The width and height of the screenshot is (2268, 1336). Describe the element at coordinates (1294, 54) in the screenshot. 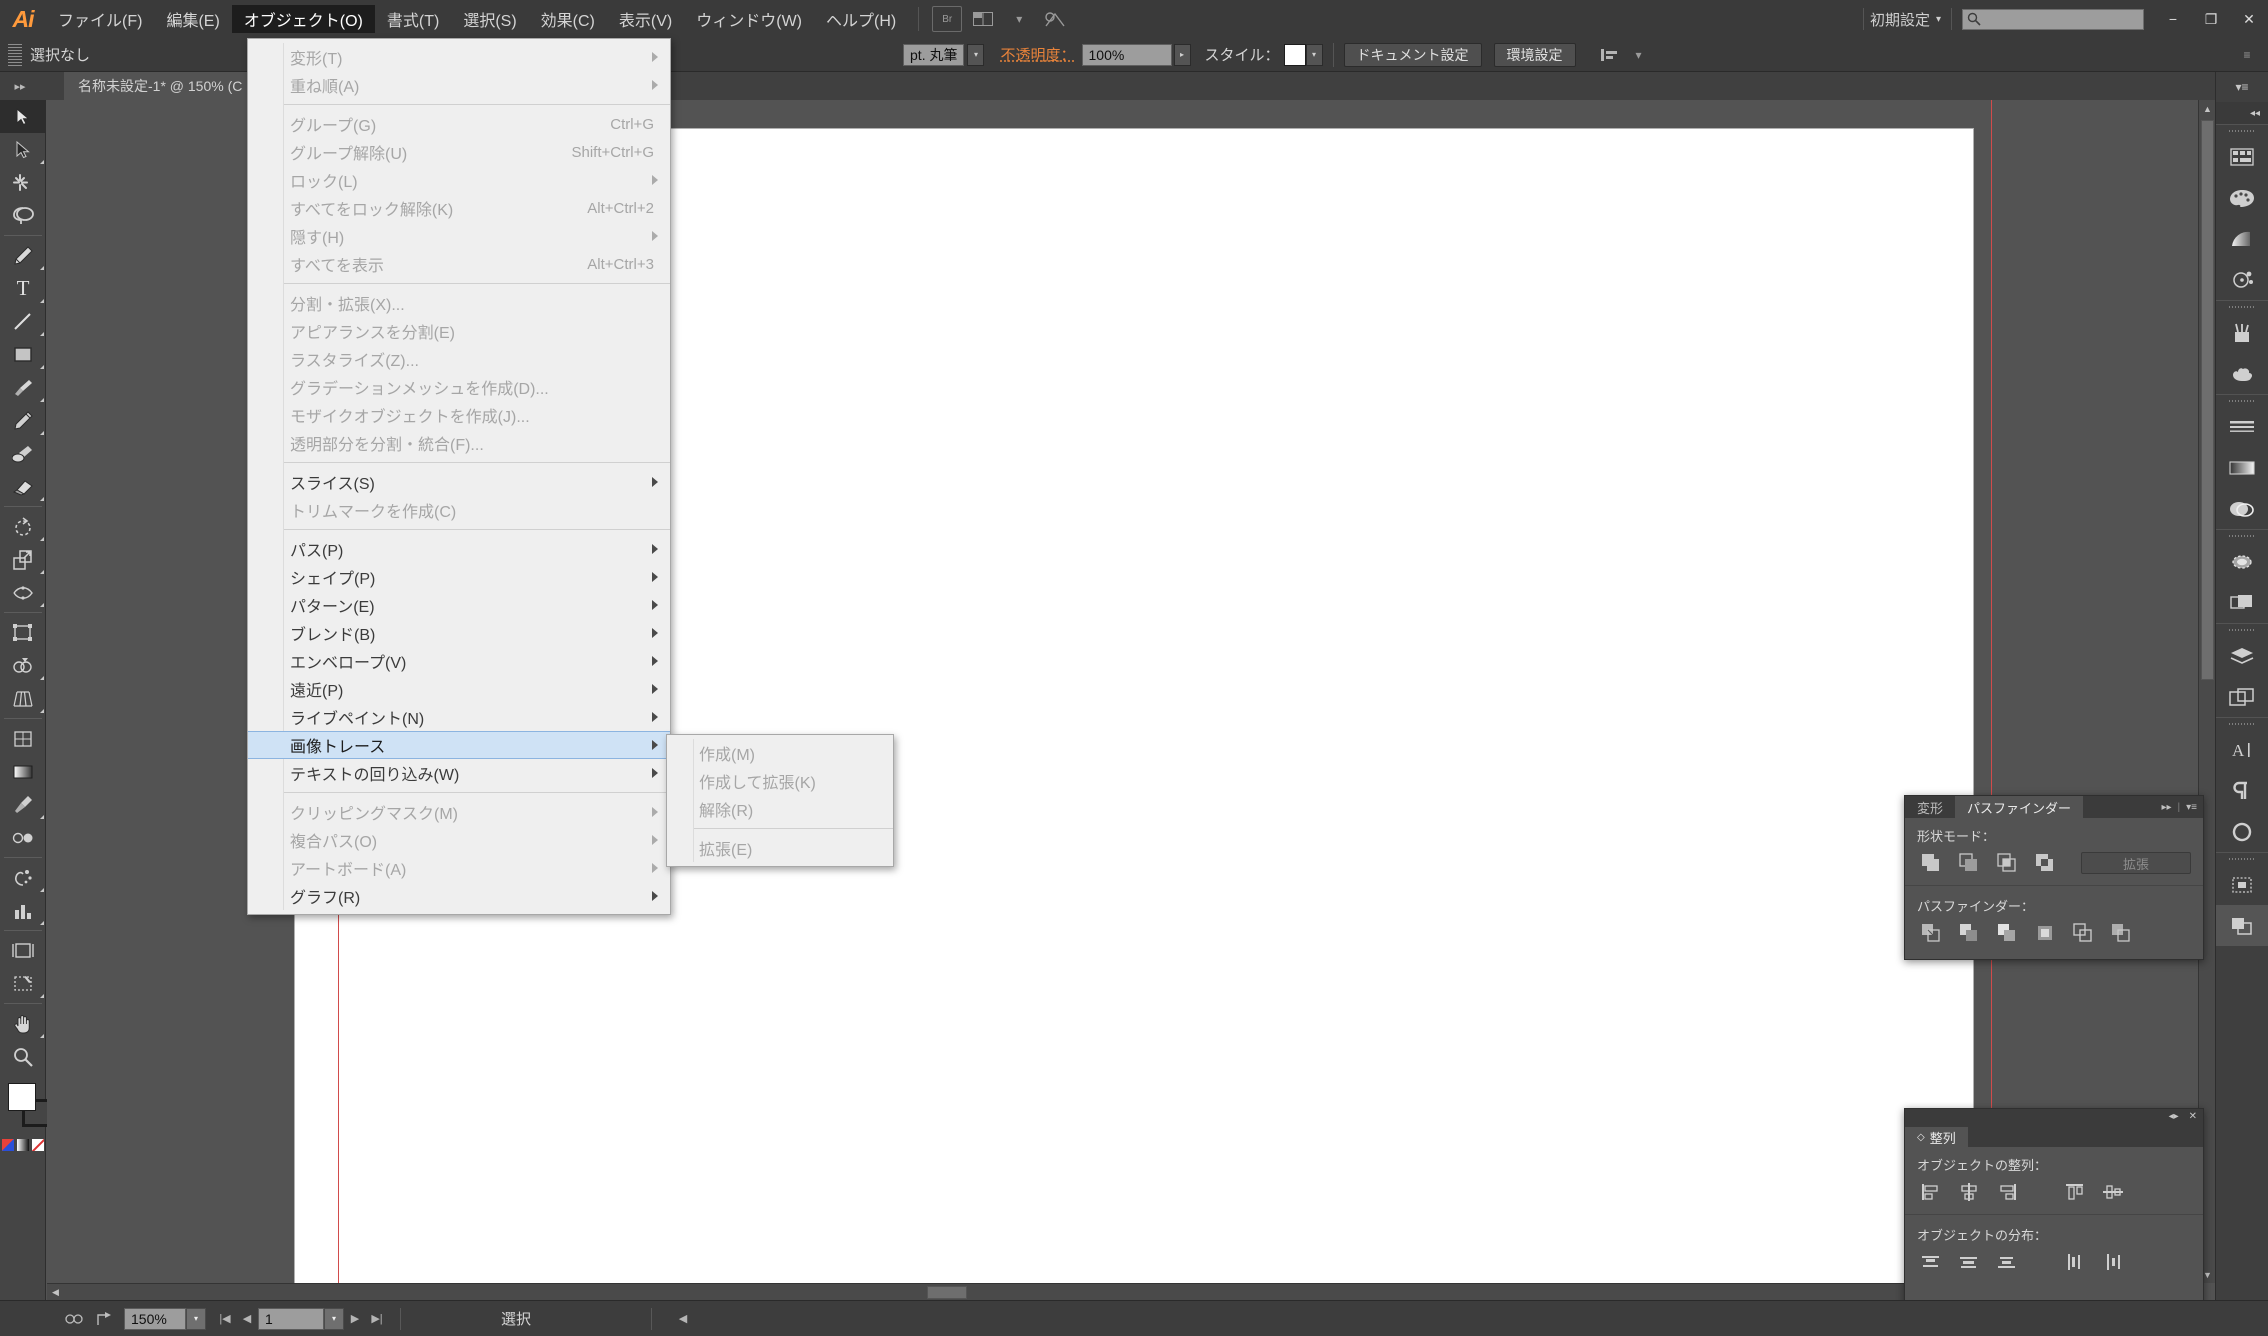

I see `style-swatch` at that location.